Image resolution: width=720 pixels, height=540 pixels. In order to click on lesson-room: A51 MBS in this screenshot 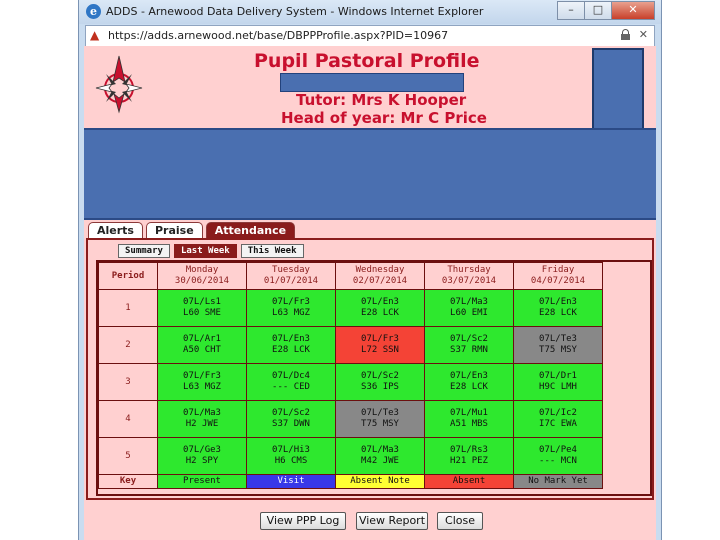, I will do `click(469, 424)`.